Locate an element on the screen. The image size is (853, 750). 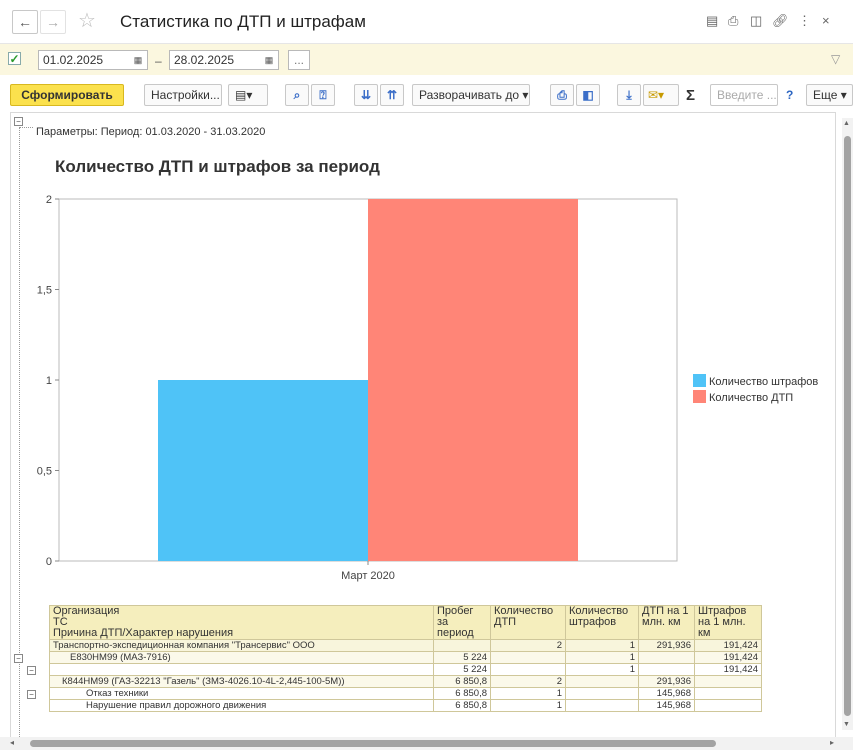
row-name: Е830НМ99 (МАЗ-7916) is located at coordinates (241, 657).